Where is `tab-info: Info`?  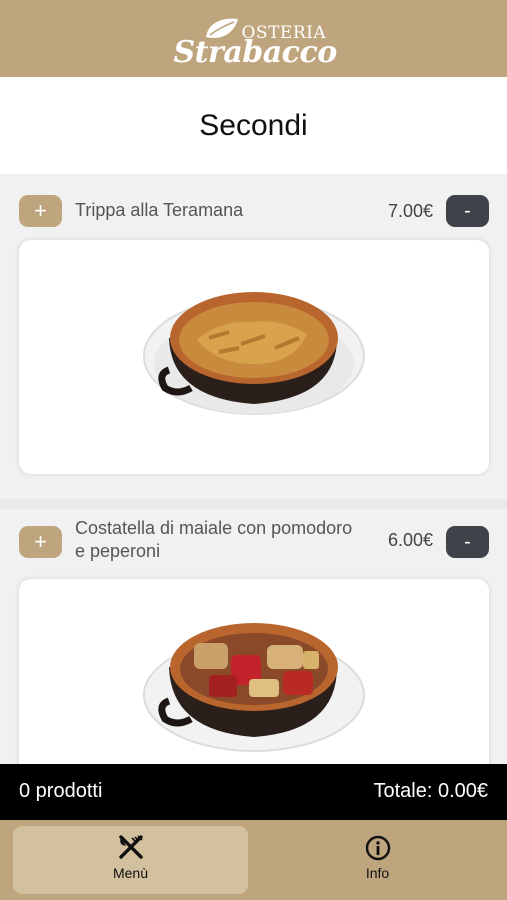 tab-info: Info is located at coordinates (377, 860).